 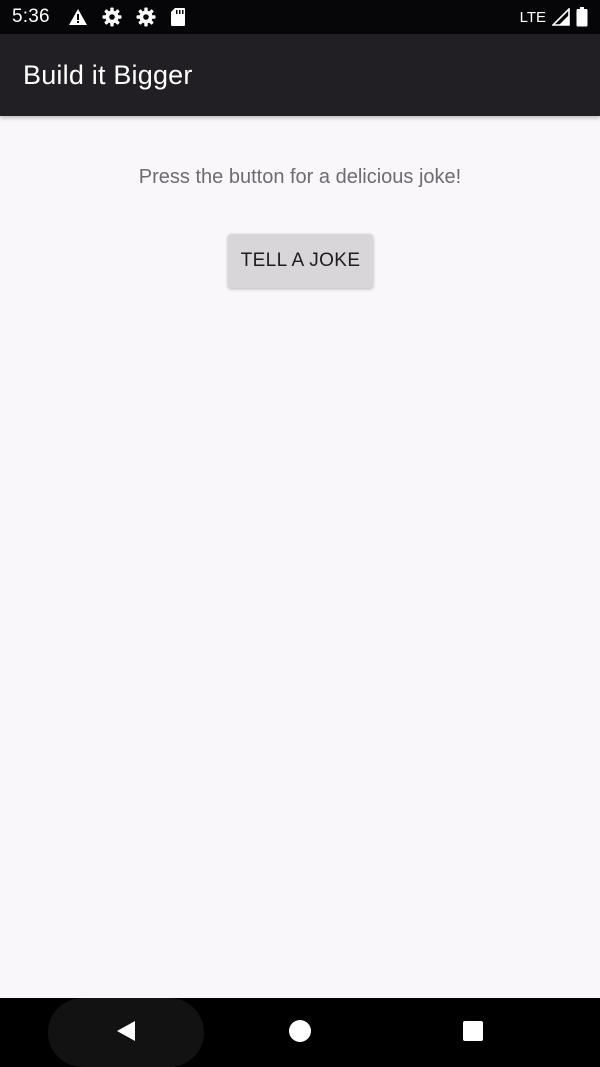 I want to click on navigation-bar, so click(x=300, y=1032).